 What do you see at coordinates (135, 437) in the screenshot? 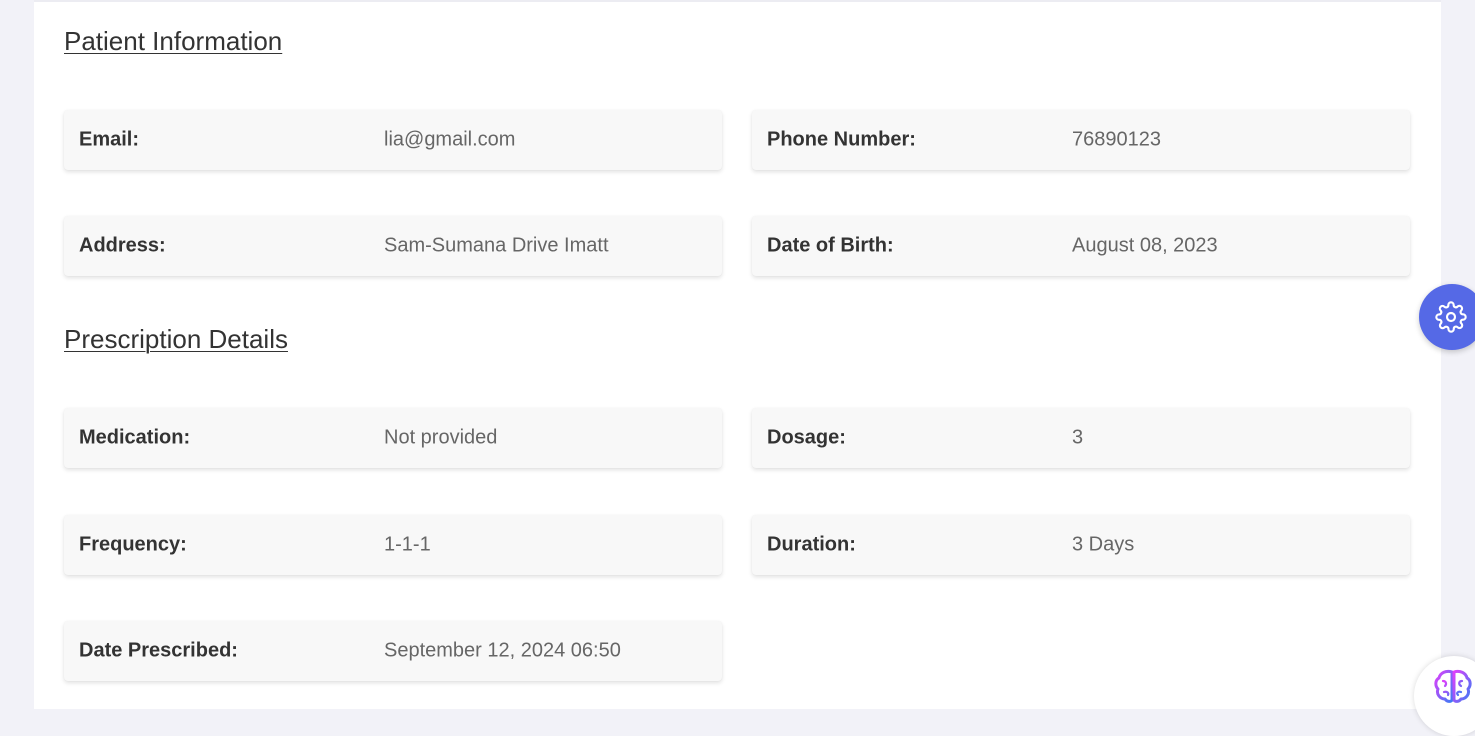
I see `medication-label: Medication:` at bounding box center [135, 437].